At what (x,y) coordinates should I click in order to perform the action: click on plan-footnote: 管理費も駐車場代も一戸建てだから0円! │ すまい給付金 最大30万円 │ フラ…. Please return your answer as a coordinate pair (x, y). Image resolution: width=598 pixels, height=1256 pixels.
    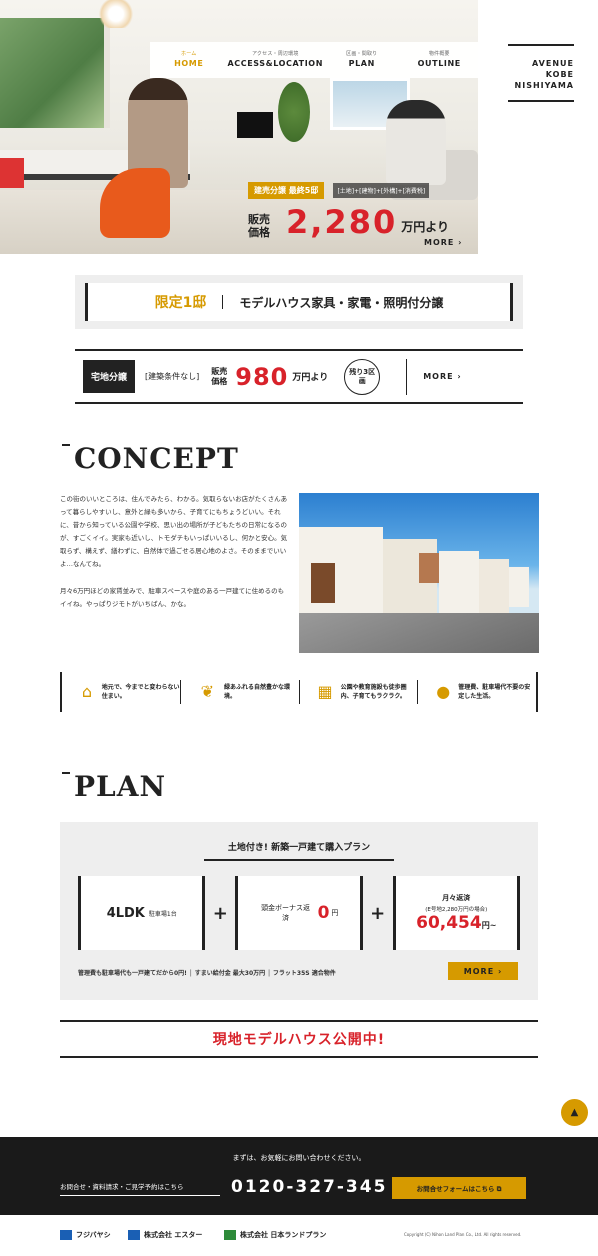
    Looking at the image, I should click on (207, 973).